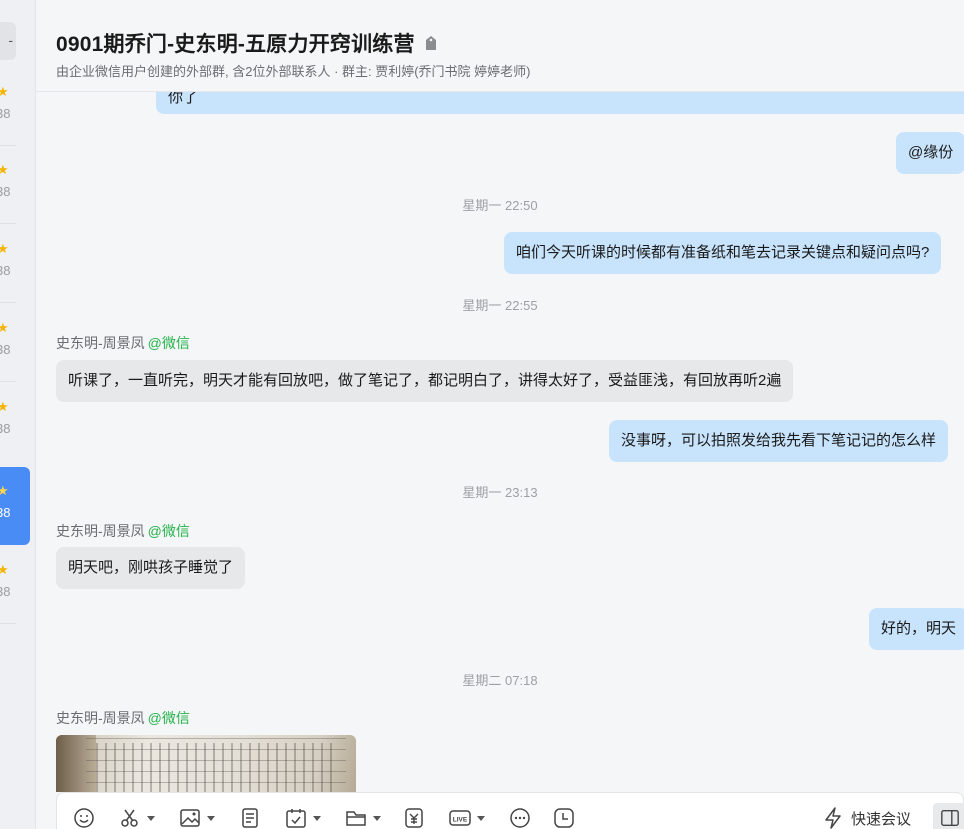 Image resolution: width=964 pixels, height=829 pixels. Describe the element at coordinates (460, 820) in the screenshot. I see `svg-text: LIVE` at that location.